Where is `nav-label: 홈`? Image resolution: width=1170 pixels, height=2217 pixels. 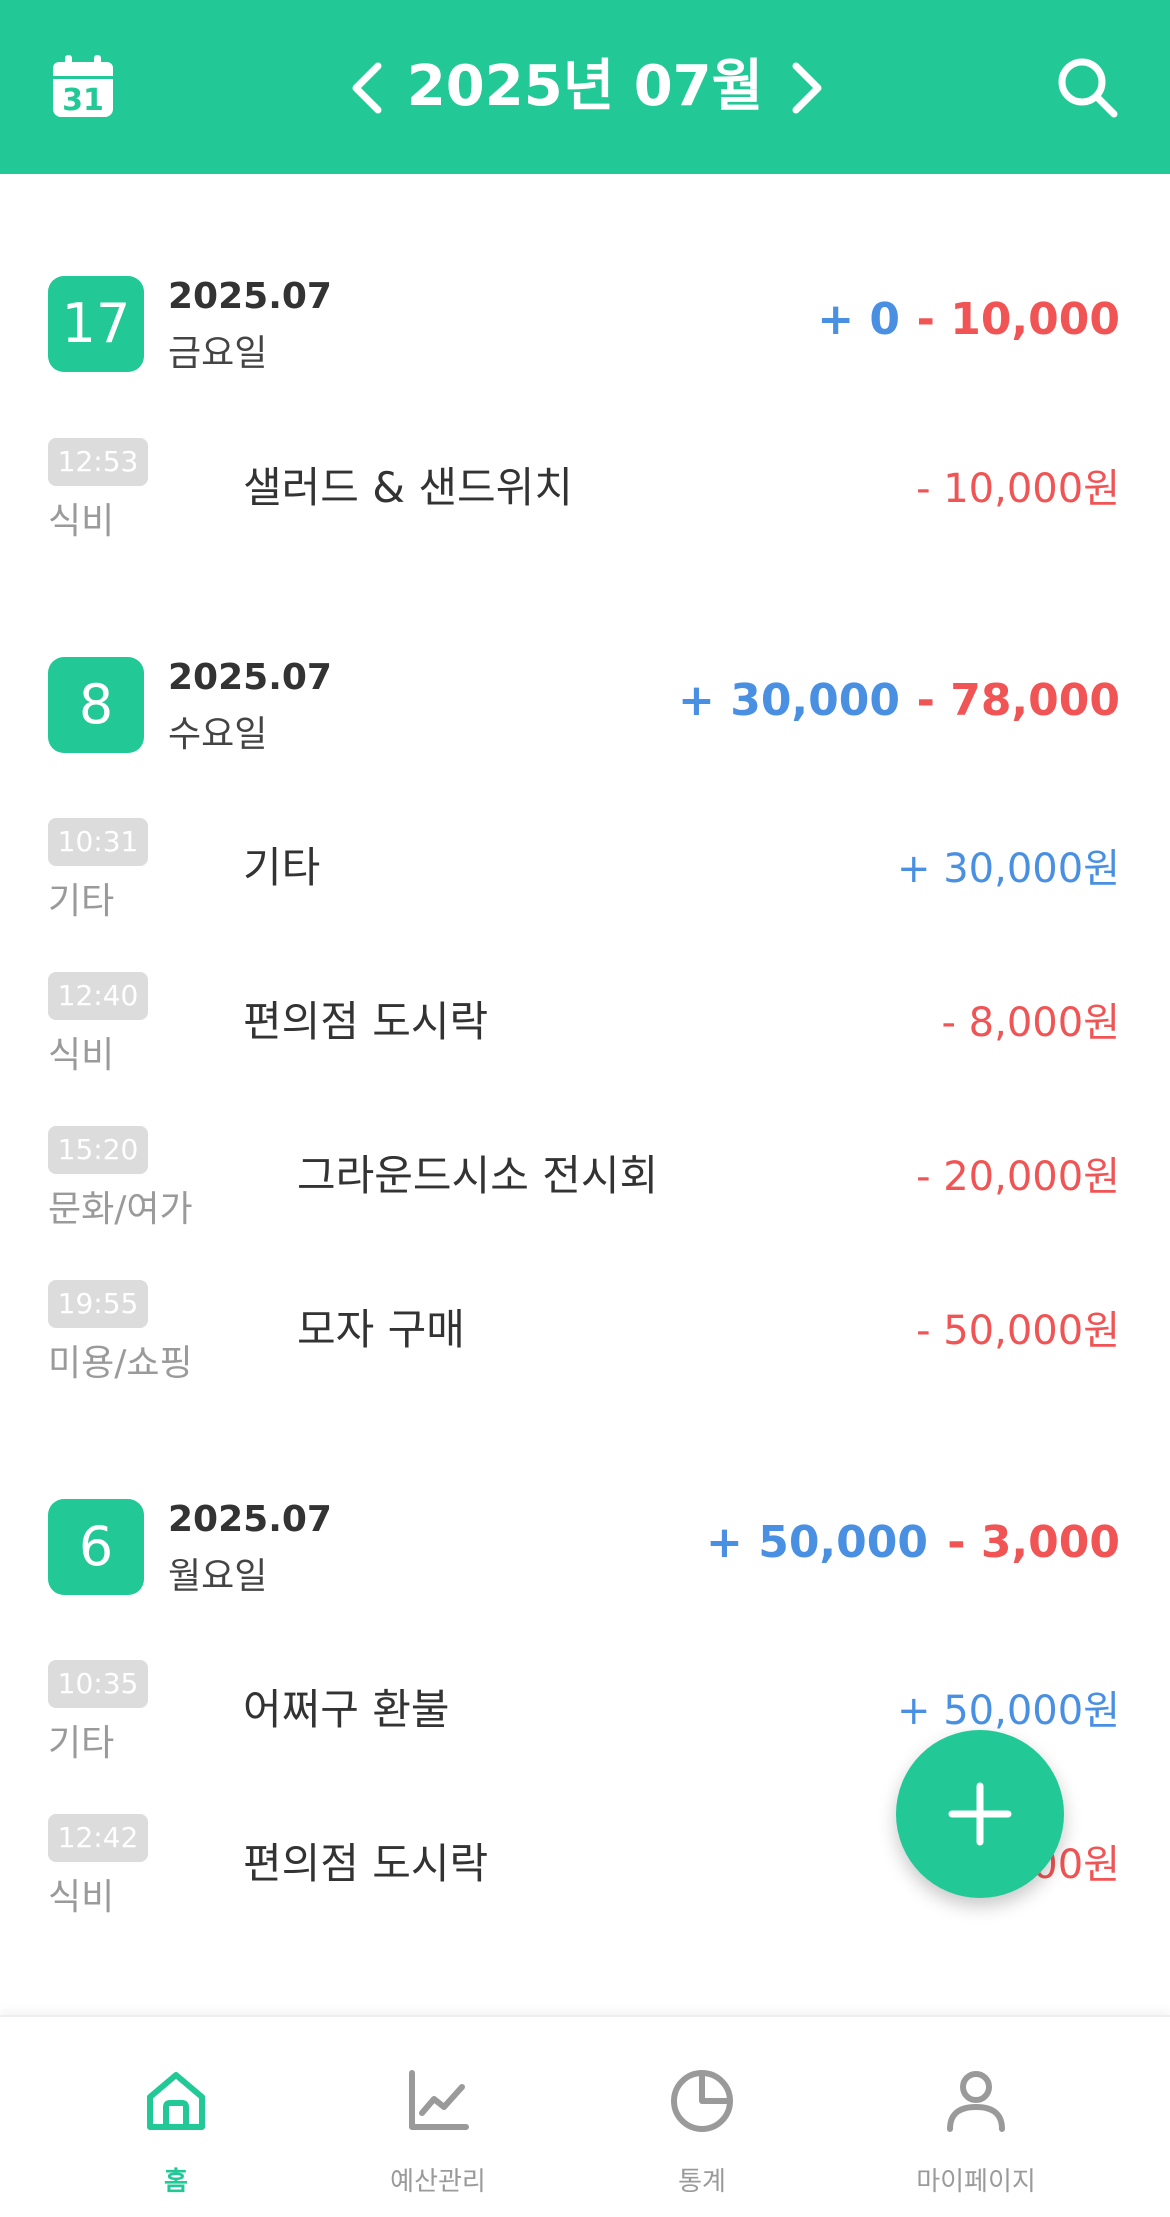 nav-label: 홈 is located at coordinates (176, 2182).